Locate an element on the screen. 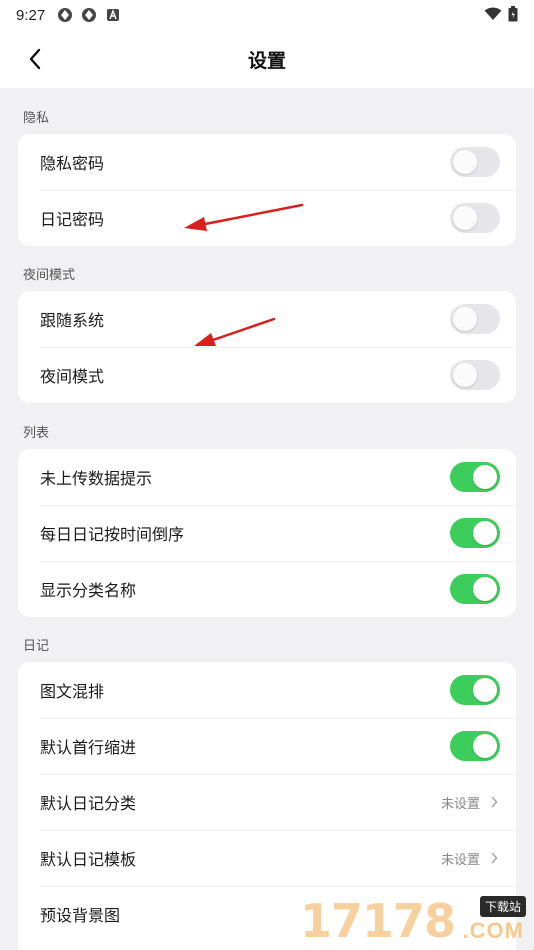  setting-row-first-line-indent: 默认首行缩进 is located at coordinates (267, 746).